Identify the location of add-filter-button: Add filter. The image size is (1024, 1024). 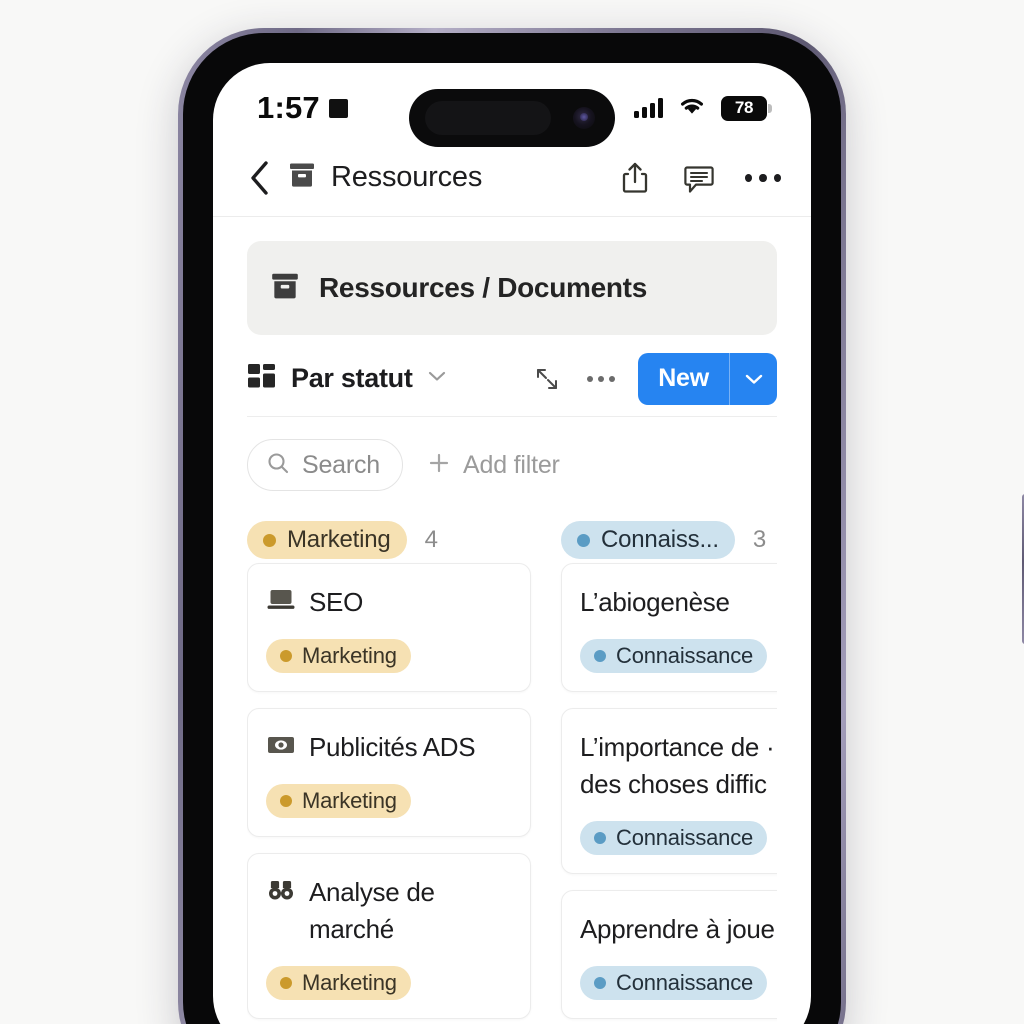
(493, 465).